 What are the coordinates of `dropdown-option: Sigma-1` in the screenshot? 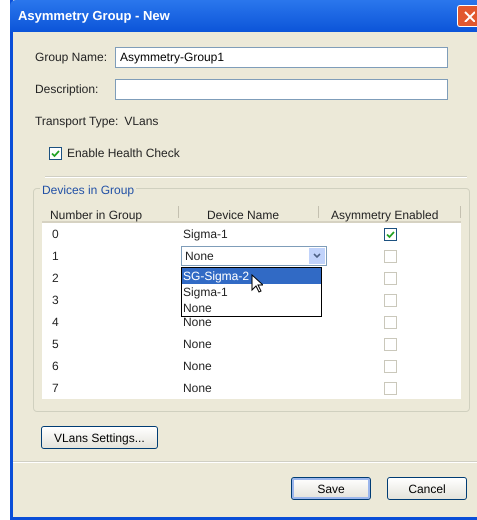 It's located at (251, 292).